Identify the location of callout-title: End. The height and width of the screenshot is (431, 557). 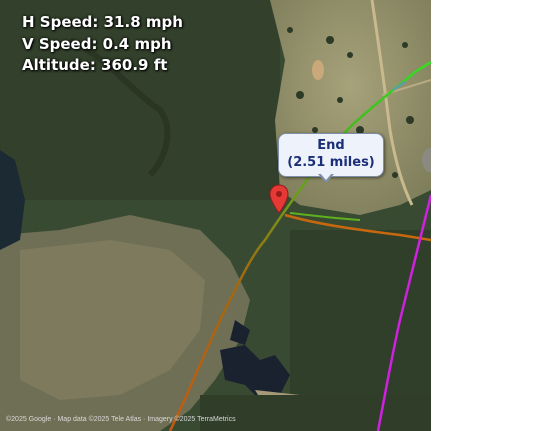
(331, 145).